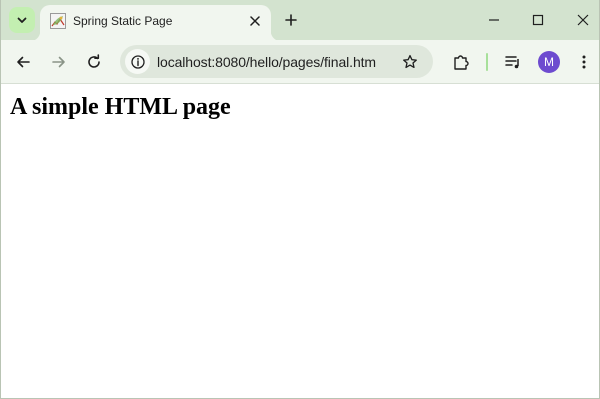  Describe the element at coordinates (184, 62) in the screenshot. I see `url-host: localhost` at that location.